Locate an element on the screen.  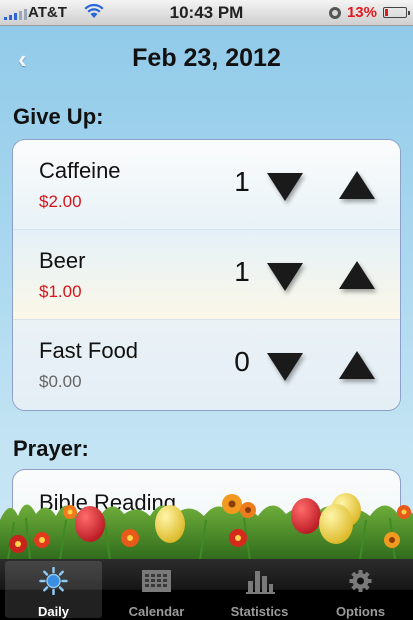
item-count: 0 is located at coordinates (242, 361).